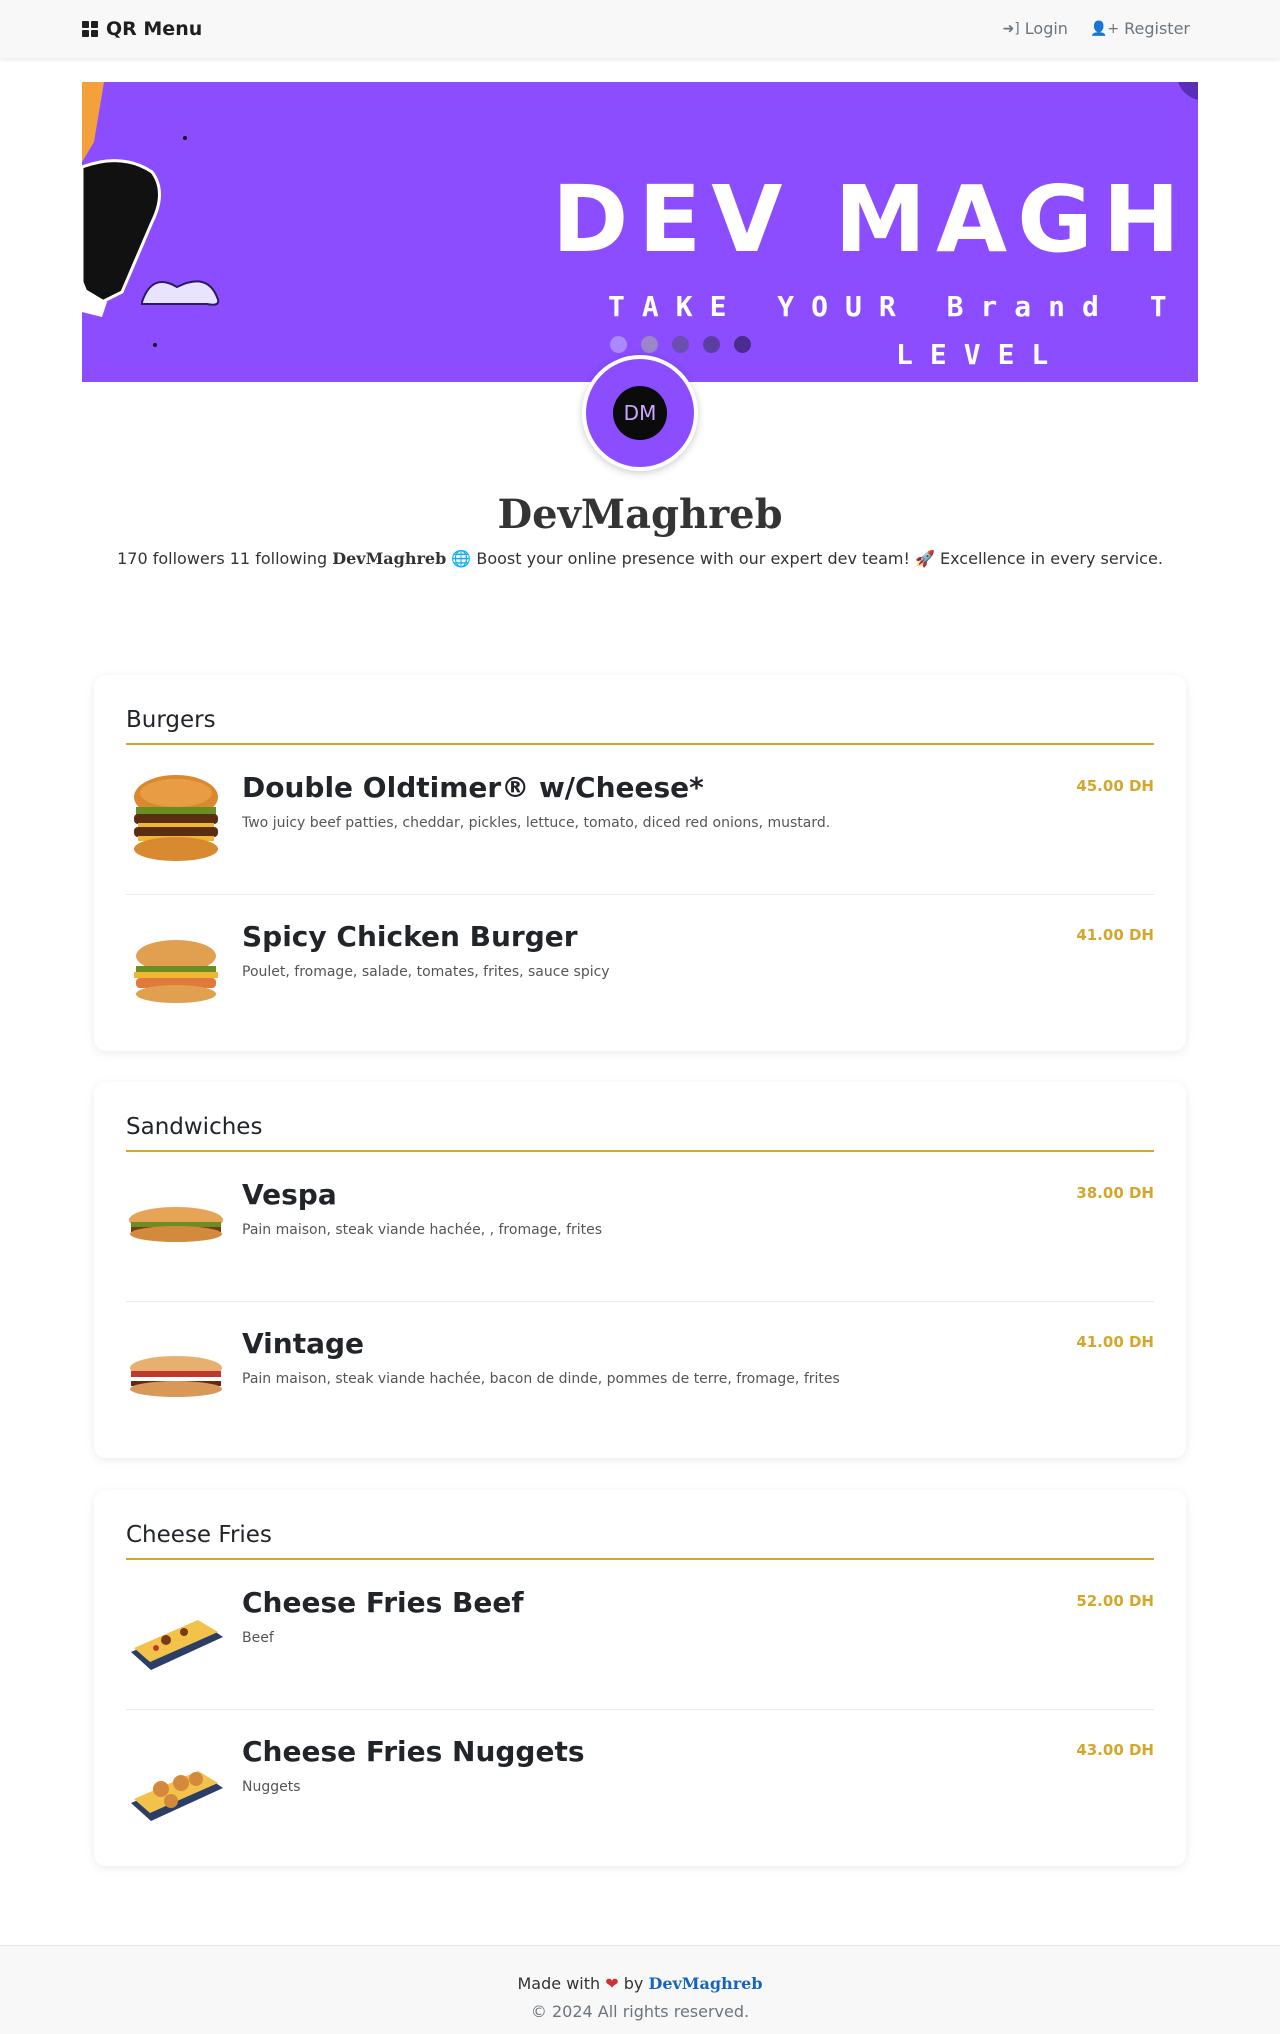 This screenshot has height=2034, width=1280. I want to click on login-link: ➜] Login, so click(1035, 28).